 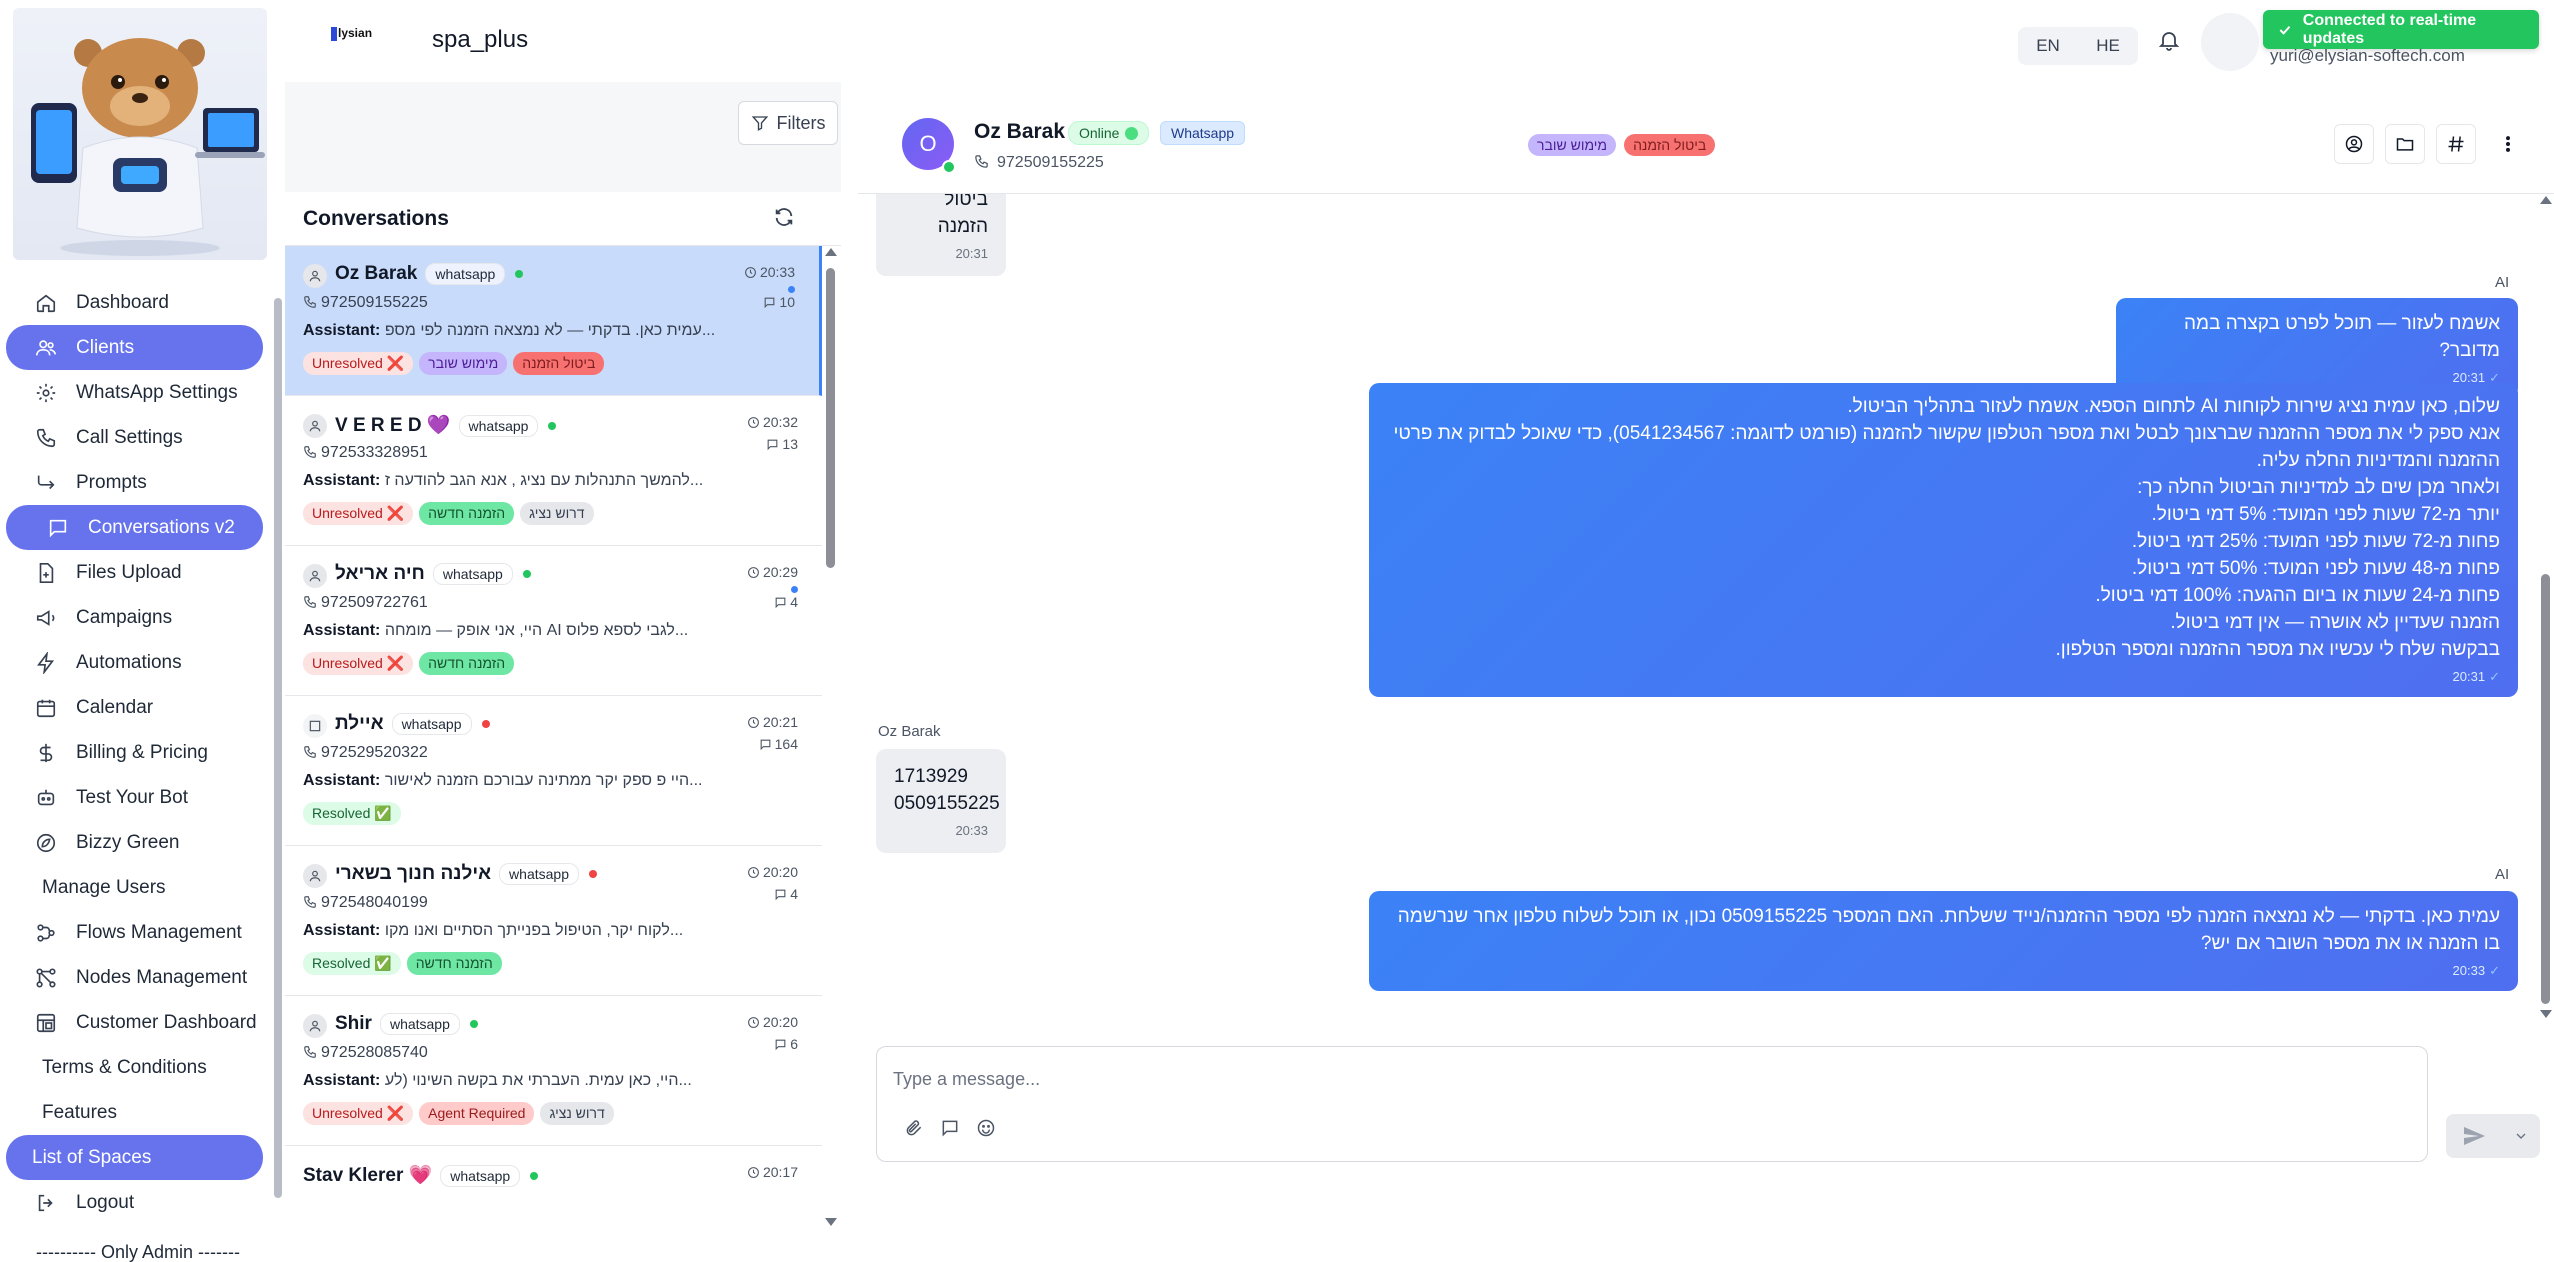 What do you see at coordinates (142, 977) in the screenshot?
I see `sidebar-item-nodes-management: Nodes Management` at bounding box center [142, 977].